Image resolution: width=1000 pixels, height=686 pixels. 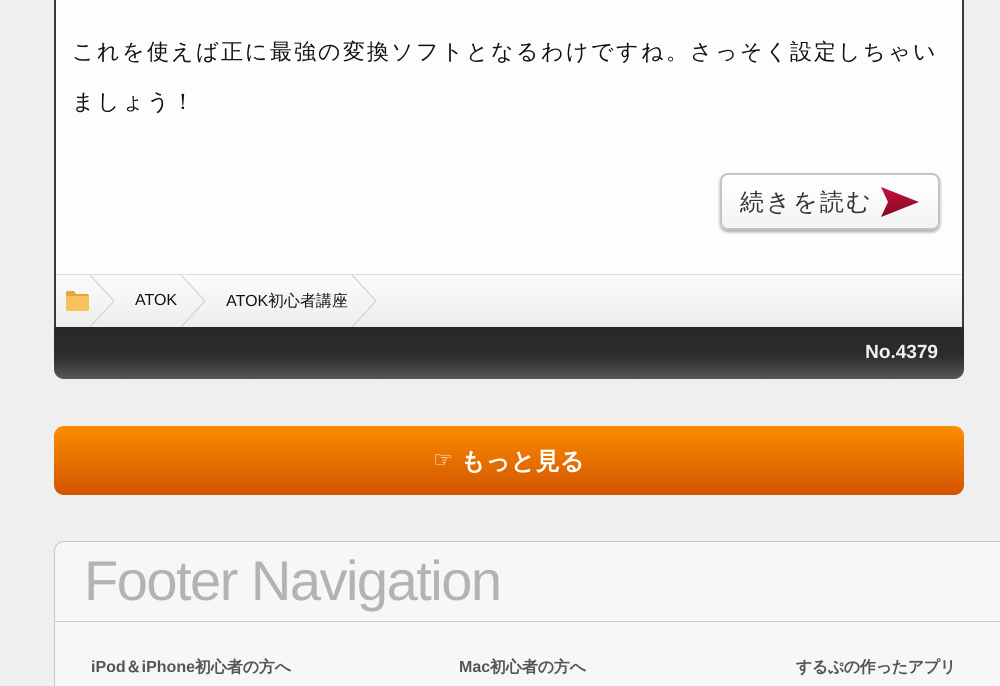 I want to click on pointing-hand-icon: ☞, so click(x=443, y=460).